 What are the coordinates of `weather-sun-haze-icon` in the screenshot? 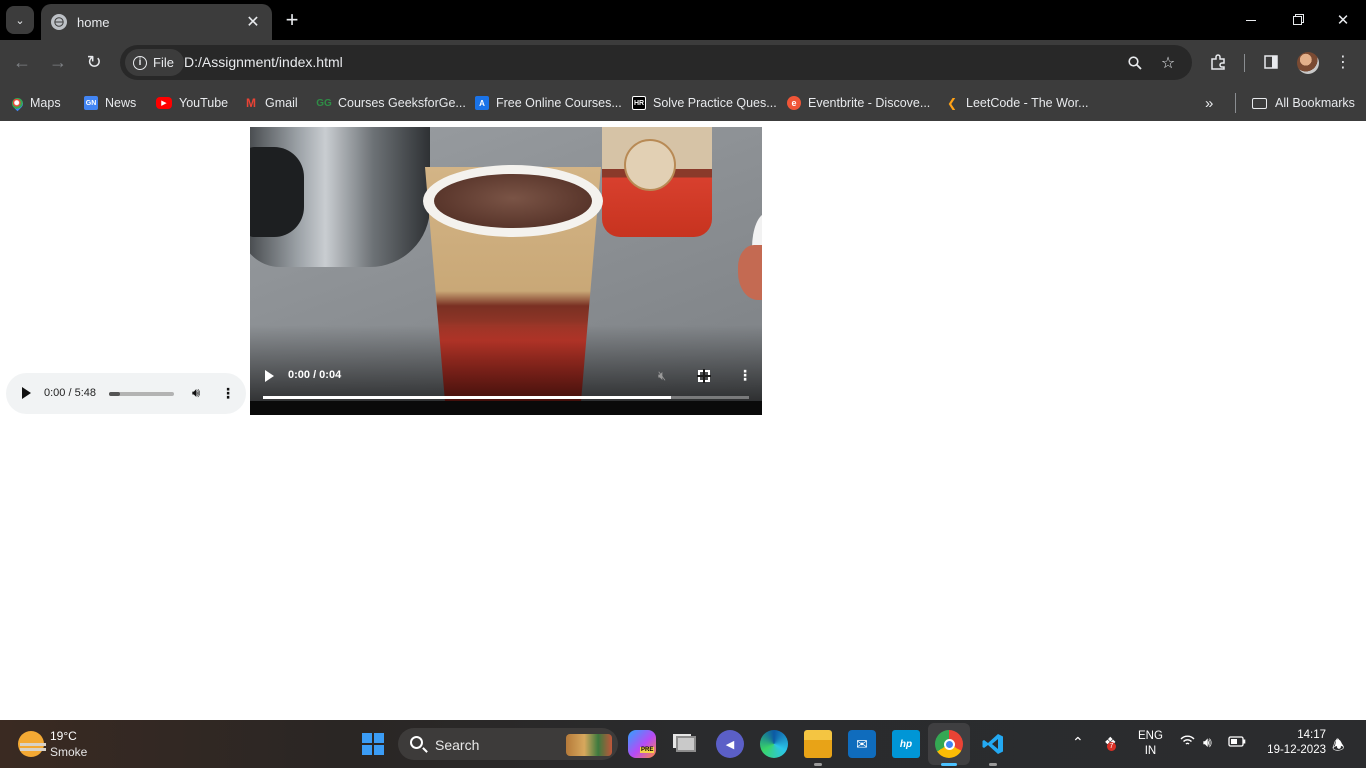 It's located at (32, 744).